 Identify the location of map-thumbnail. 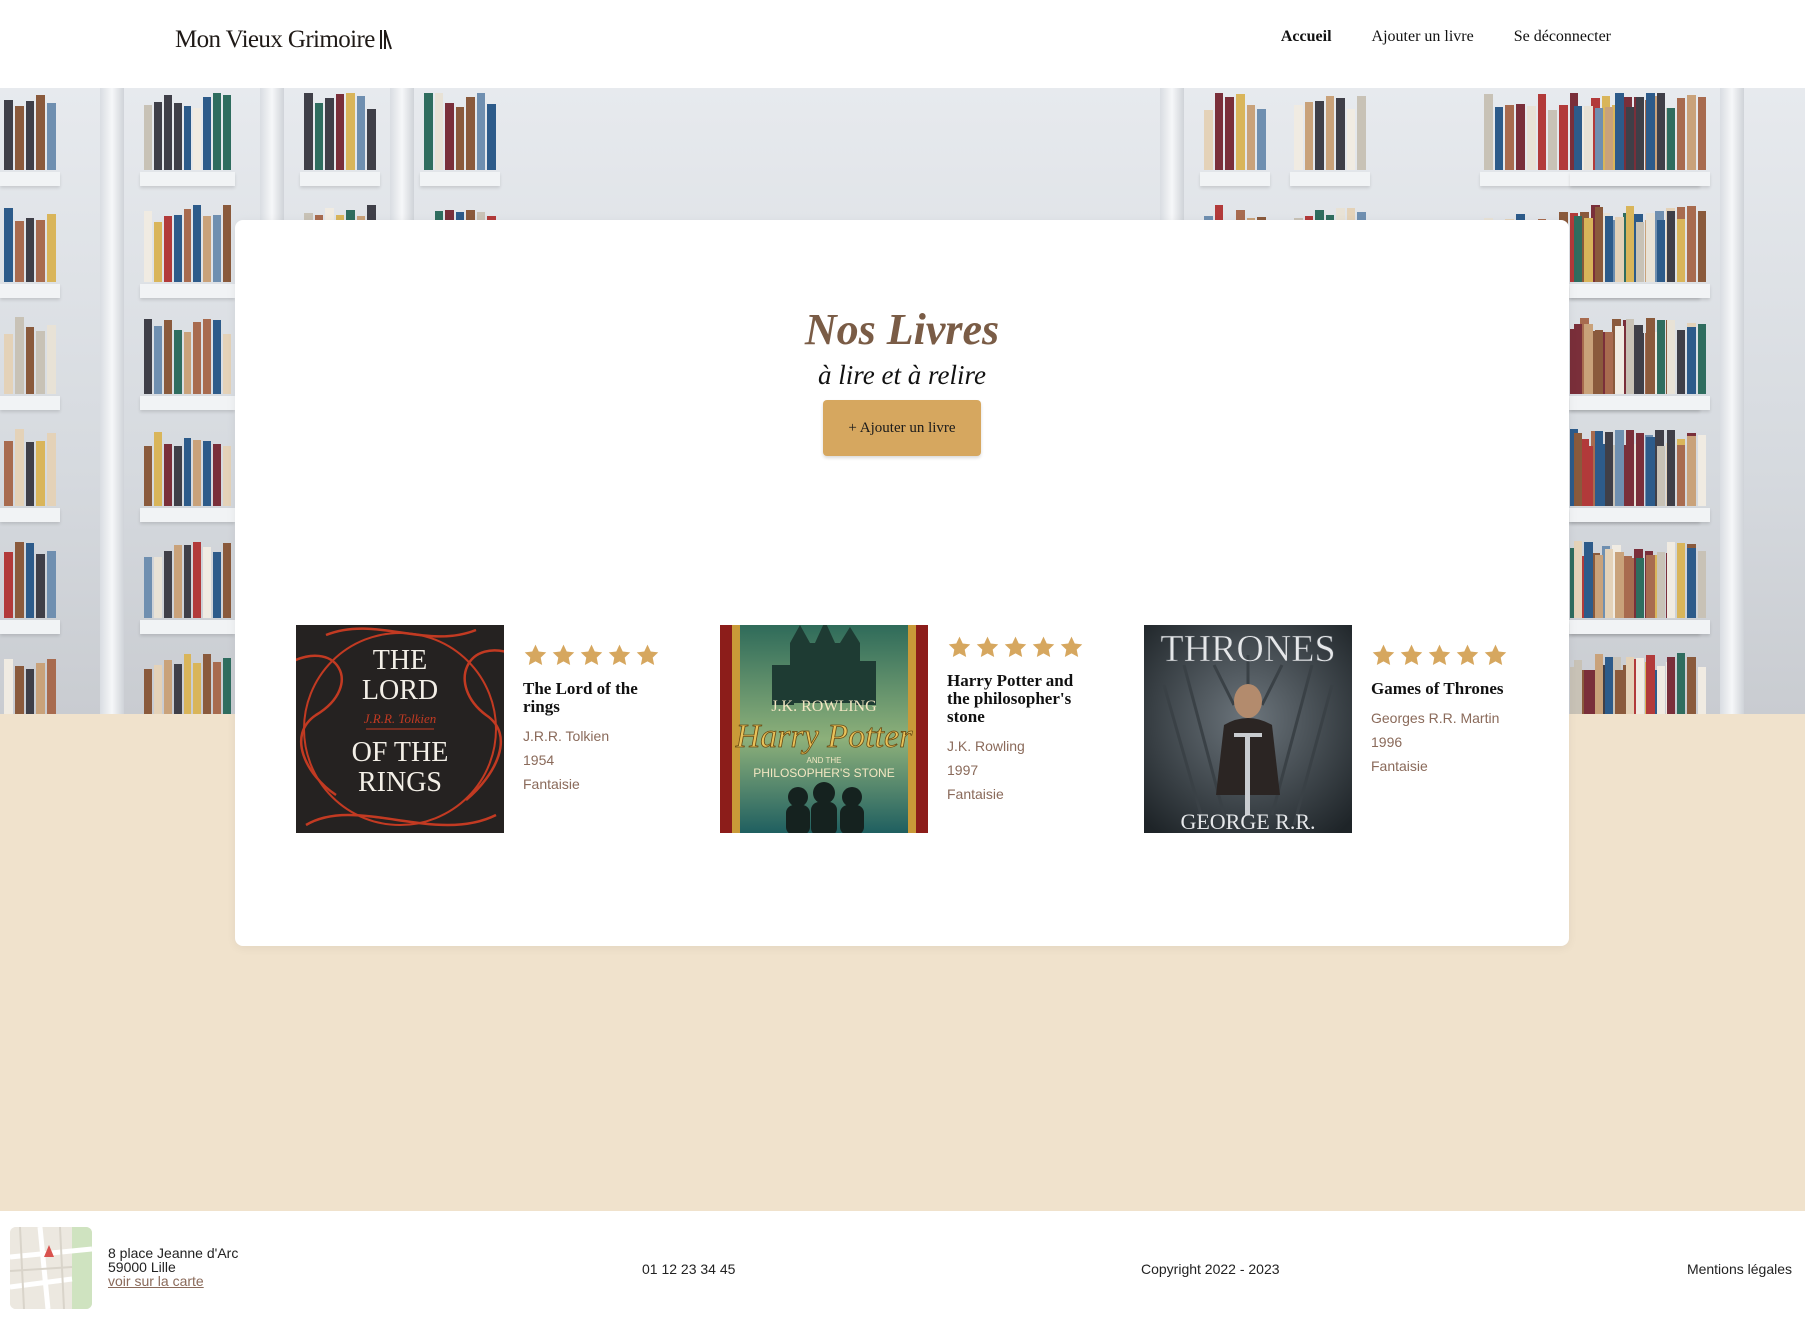
(51, 1268).